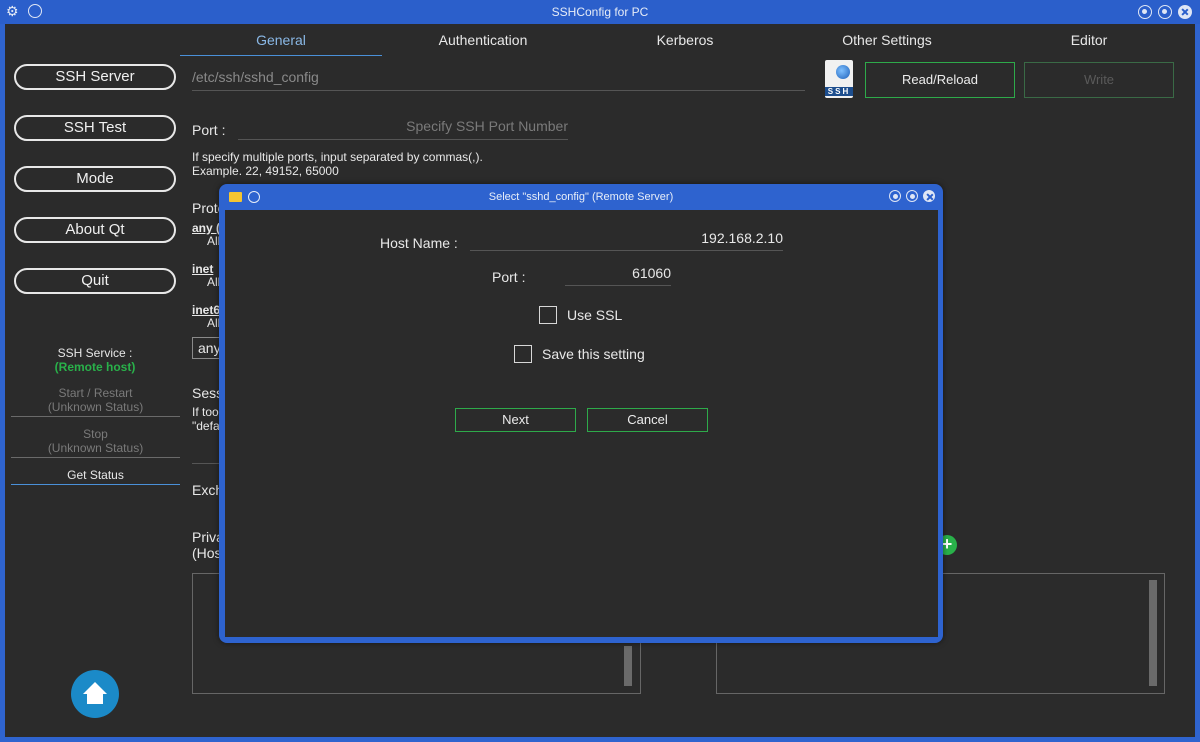  Describe the element at coordinates (95, 393) in the screenshot. I see `start-restart-label: Start / Restart` at that location.